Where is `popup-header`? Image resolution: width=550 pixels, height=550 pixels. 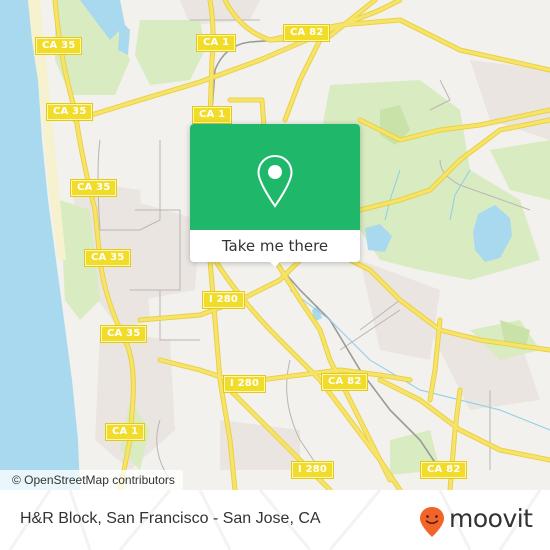 popup-header is located at coordinates (275, 177).